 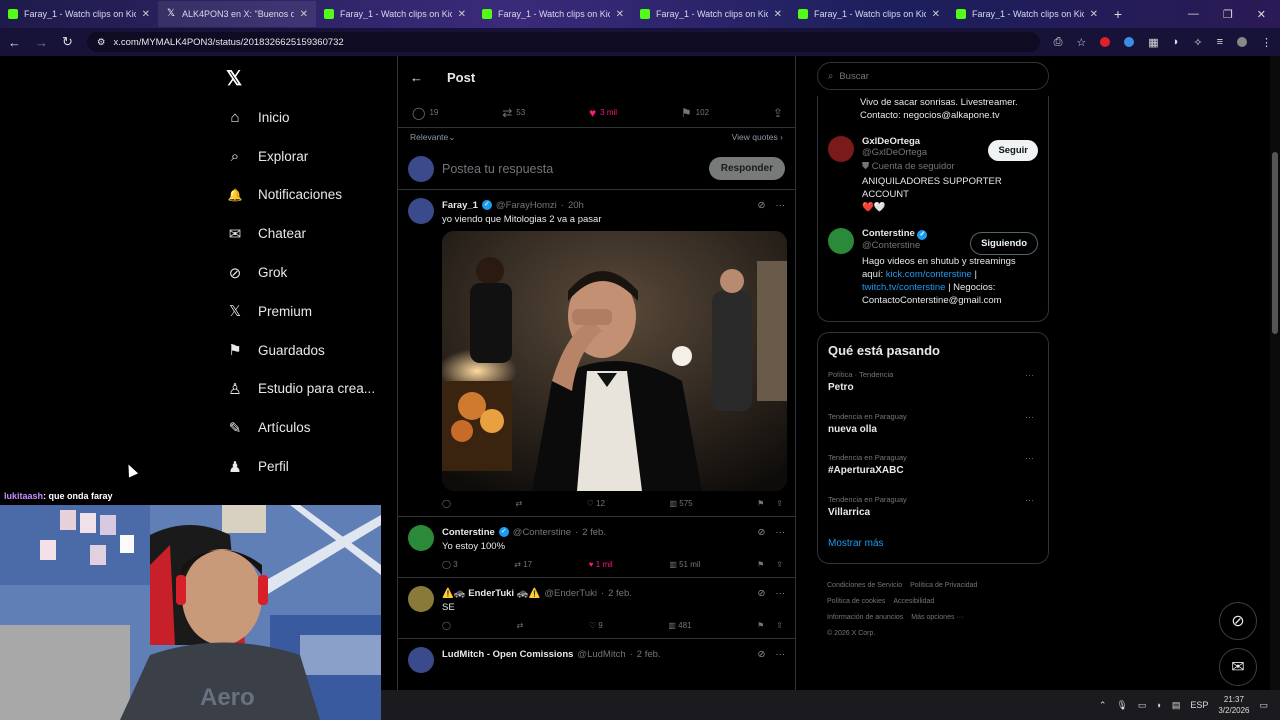 I want to click on author-name: ⚠️🚓 EnderTuki 🚓⚠️, so click(x=491, y=593).